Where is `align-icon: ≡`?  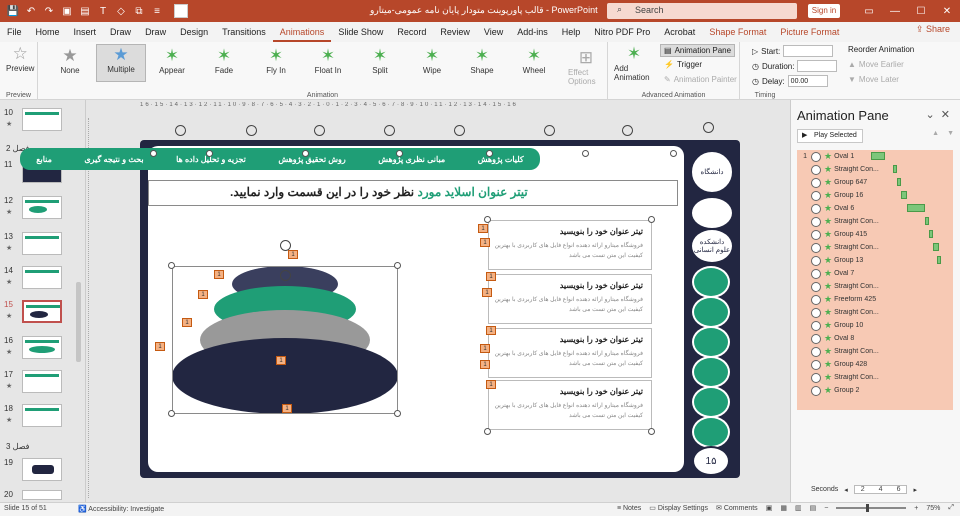 align-icon: ≡ is located at coordinates (157, 11).